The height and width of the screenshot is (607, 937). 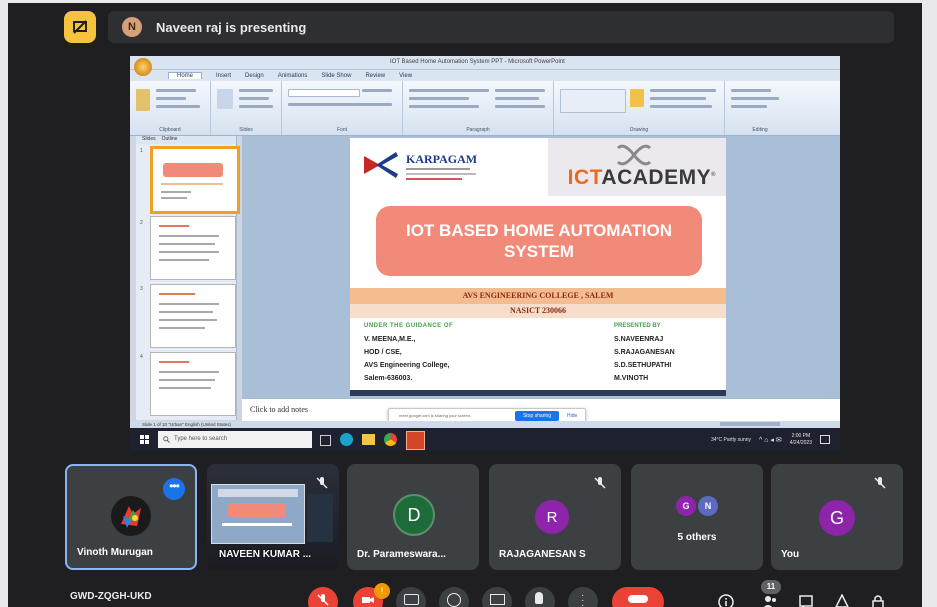 What do you see at coordinates (801, 435) in the screenshot?
I see `clock-time: 2:00 PM` at bounding box center [801, 435].